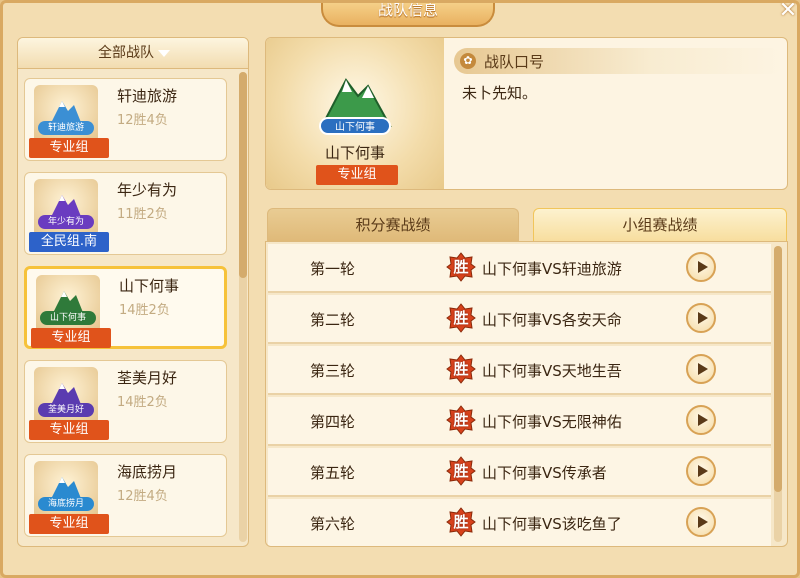  Describe the element at coordinates (147, 472) in the screenshot. I see `team-name: 海底捞月` at that location.